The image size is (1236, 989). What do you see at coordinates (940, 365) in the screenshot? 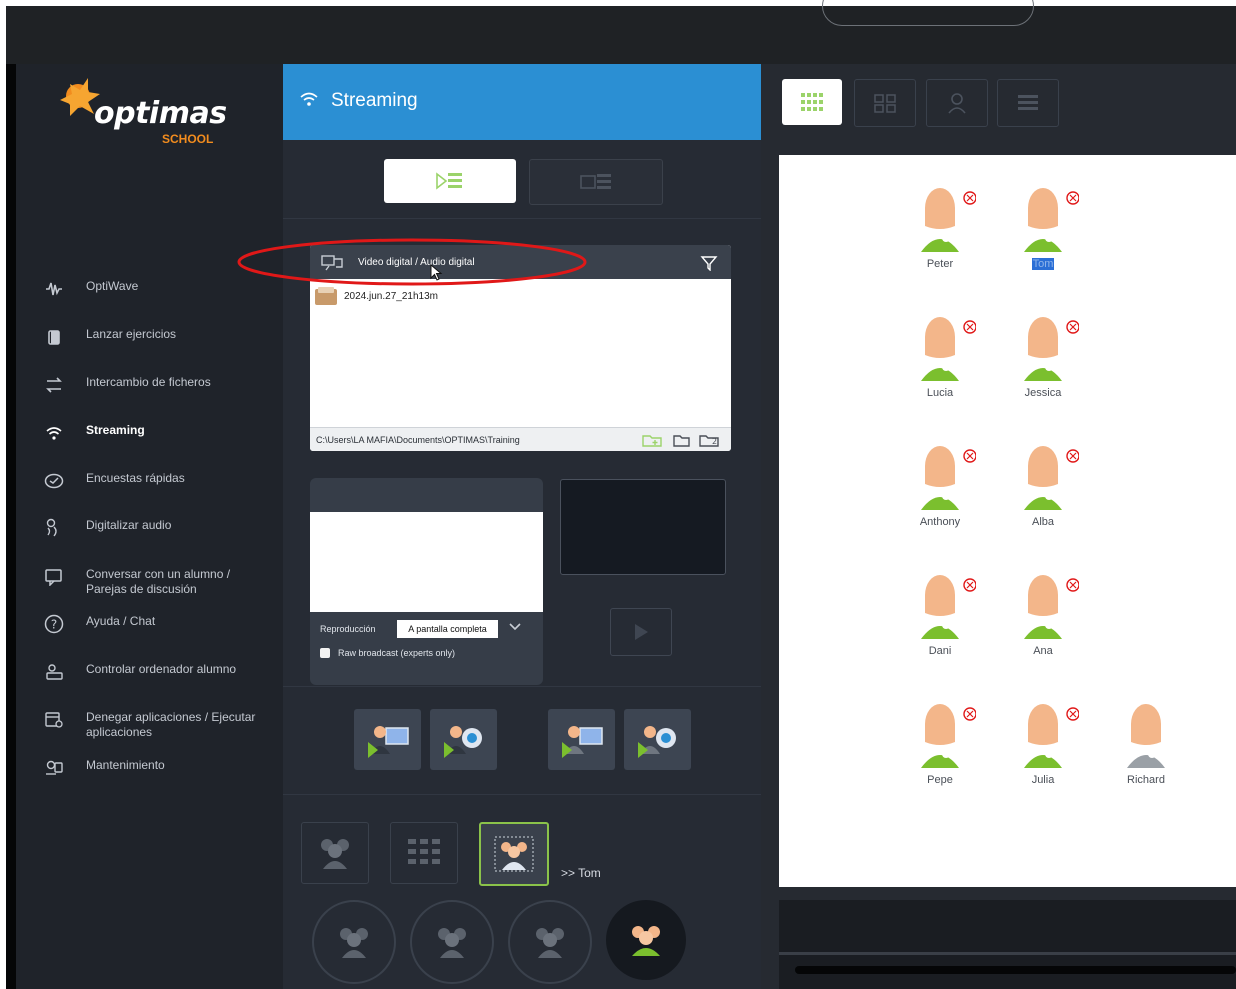
I see `student-lucia: Lucia` at bounding box center [940, 365].